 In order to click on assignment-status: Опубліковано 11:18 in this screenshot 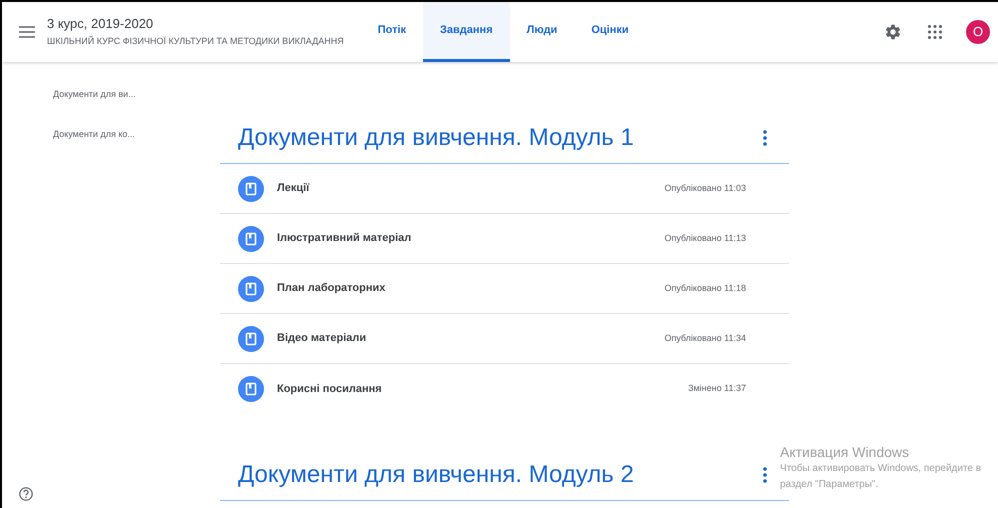, I will do `click(705, 288)`.